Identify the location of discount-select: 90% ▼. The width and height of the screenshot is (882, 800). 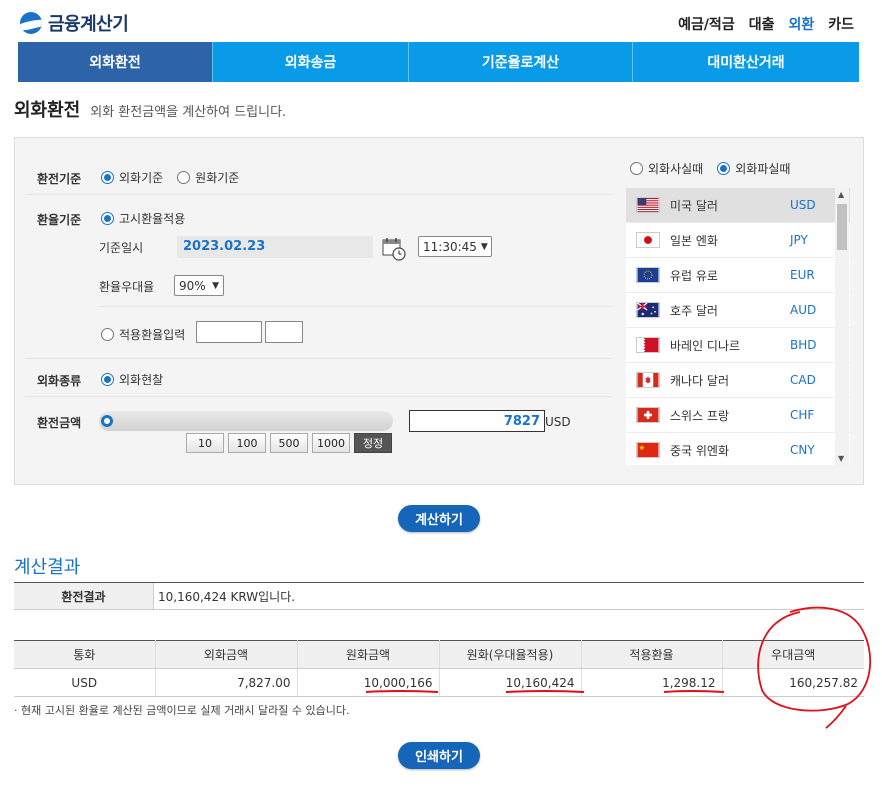
(199, 285).